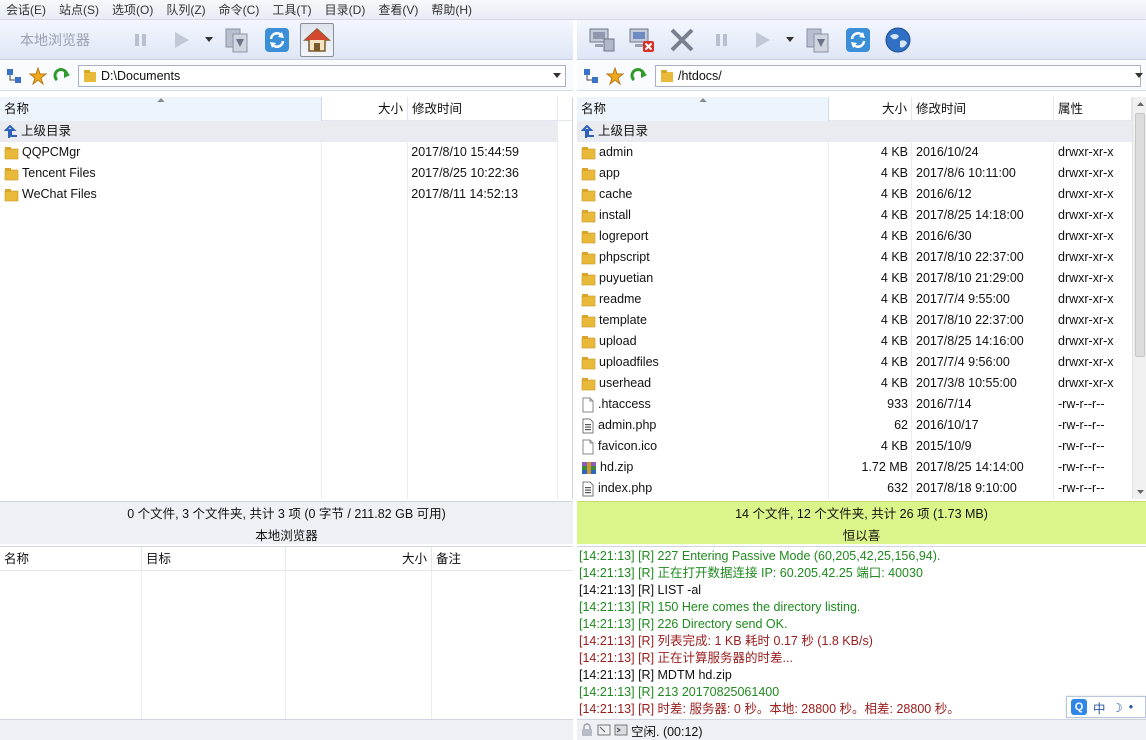 Image resolution: width=1146 pixels, height=740 pixels. Describe the element at coordinates (682, 40) in the screenshot. I see `stop-button` at that location.